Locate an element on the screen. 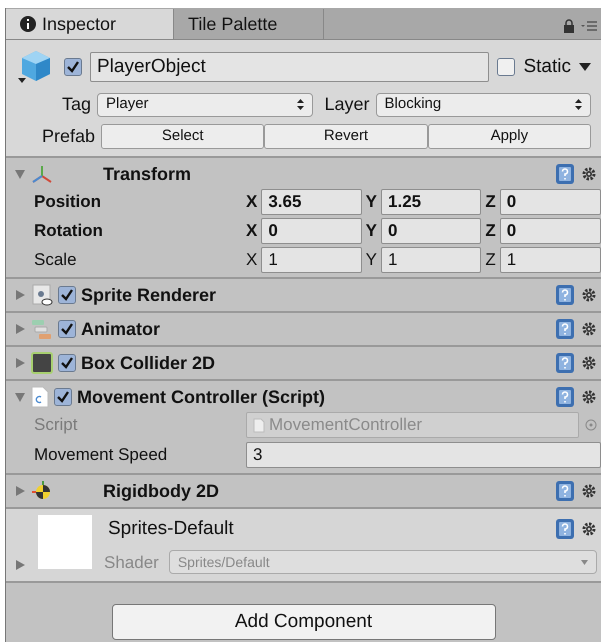 The height and width of the screenshot is (642, 601). add-component-button: Add Component is located at coordinates (304, 622).